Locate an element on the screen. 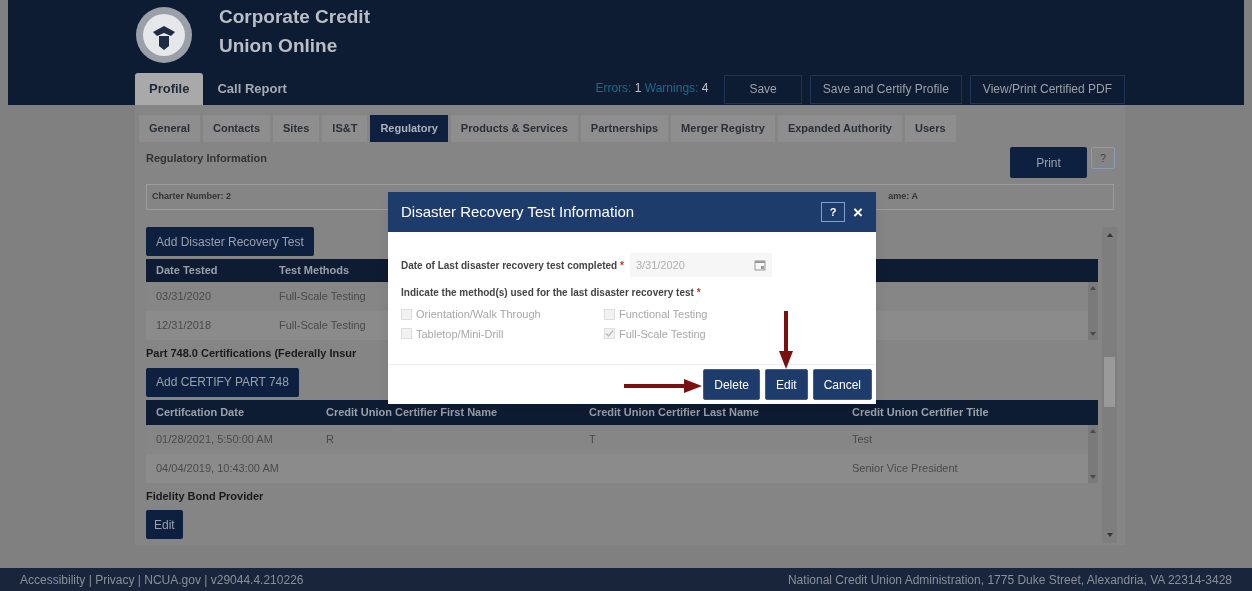  checkbox-label: Functional Testing is located at coordinates (663, 314).